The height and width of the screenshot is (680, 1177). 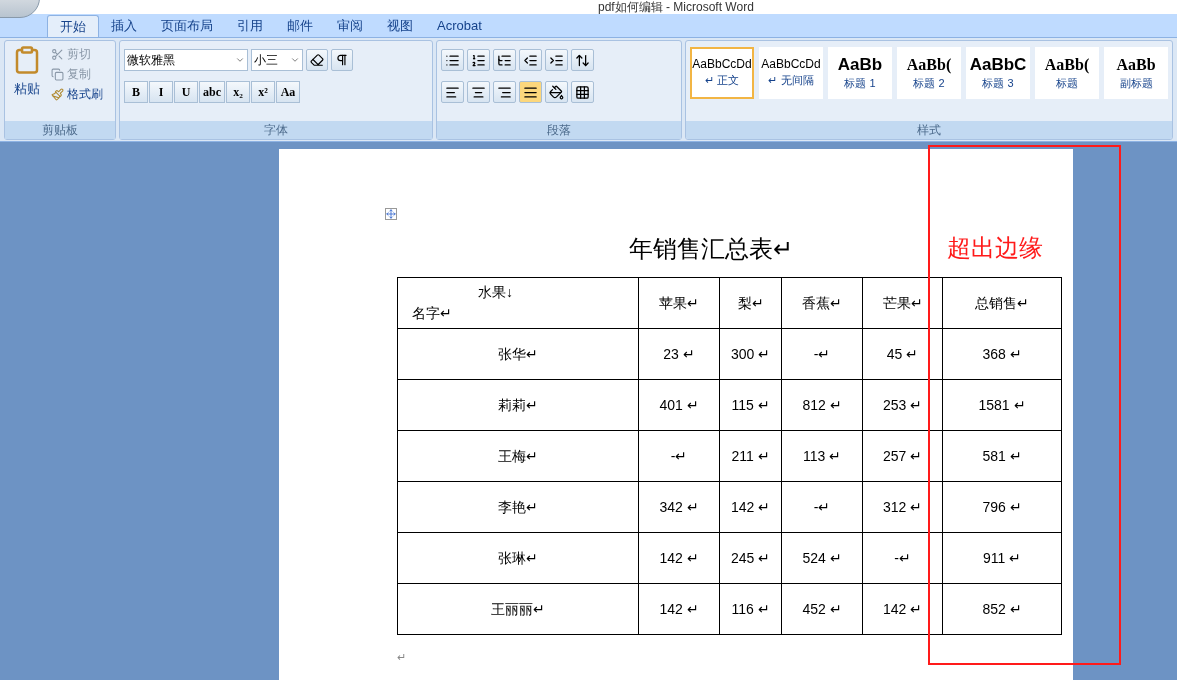 I want to click on eraser-button, so click(x=317, y=60).